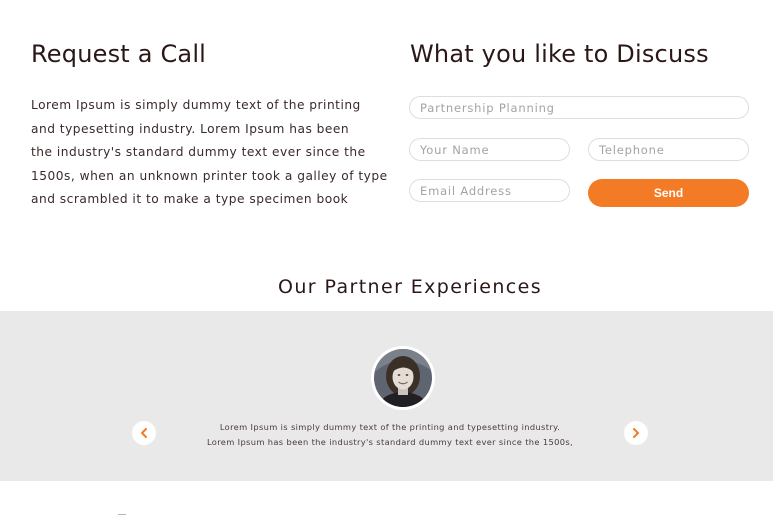  Describe the element at coordinates (119, 54) in the screenshot. I see `request-call-title: Request a Call` at that location.